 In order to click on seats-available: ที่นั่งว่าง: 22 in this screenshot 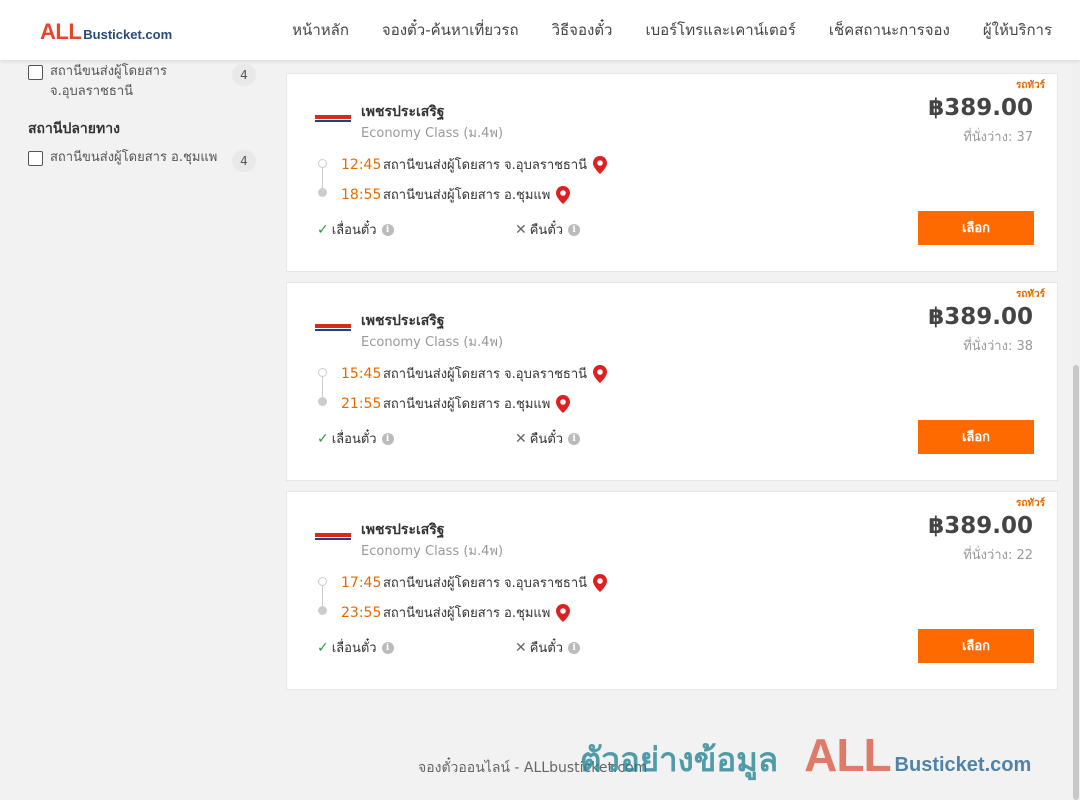, I will do `click(998, 555)`.